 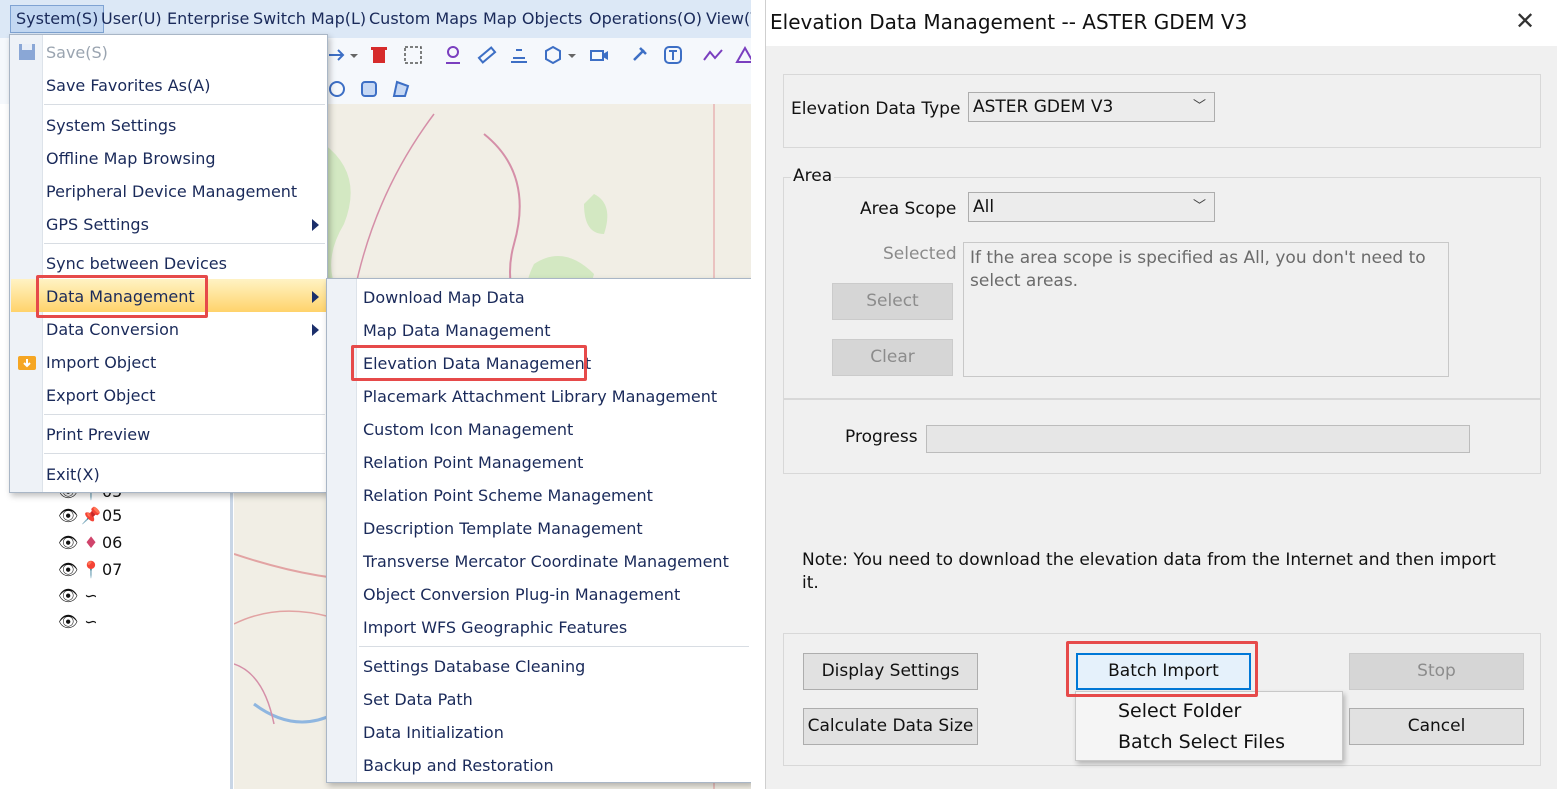 I want to click on tree-row: 👁 📌05, so click(x=90, y=516).